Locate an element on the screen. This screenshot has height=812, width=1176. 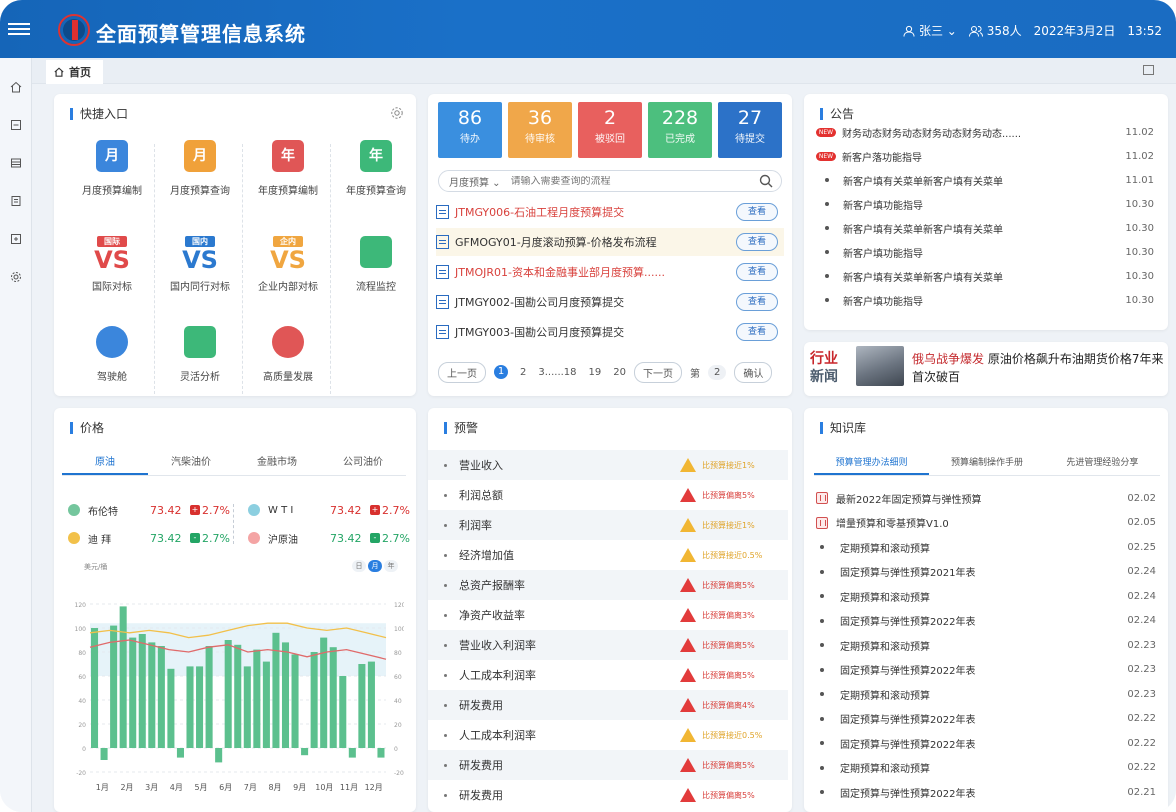
quick-entry-item: 国际 VS 国际对标 is located at coordinates (112, 275).